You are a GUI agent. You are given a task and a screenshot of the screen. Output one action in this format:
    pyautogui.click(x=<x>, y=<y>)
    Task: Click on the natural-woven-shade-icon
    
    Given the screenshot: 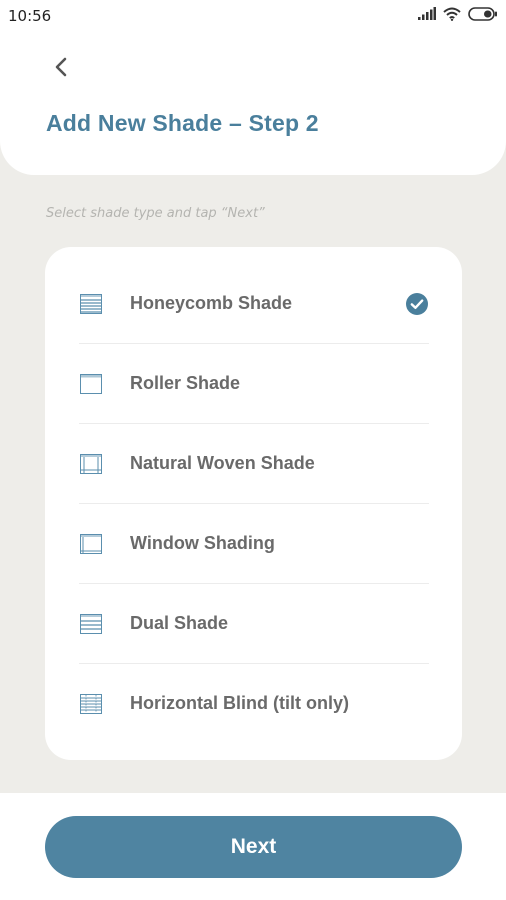 What is the action you would take?
    pyautogui.click(x=91, y=464)
    